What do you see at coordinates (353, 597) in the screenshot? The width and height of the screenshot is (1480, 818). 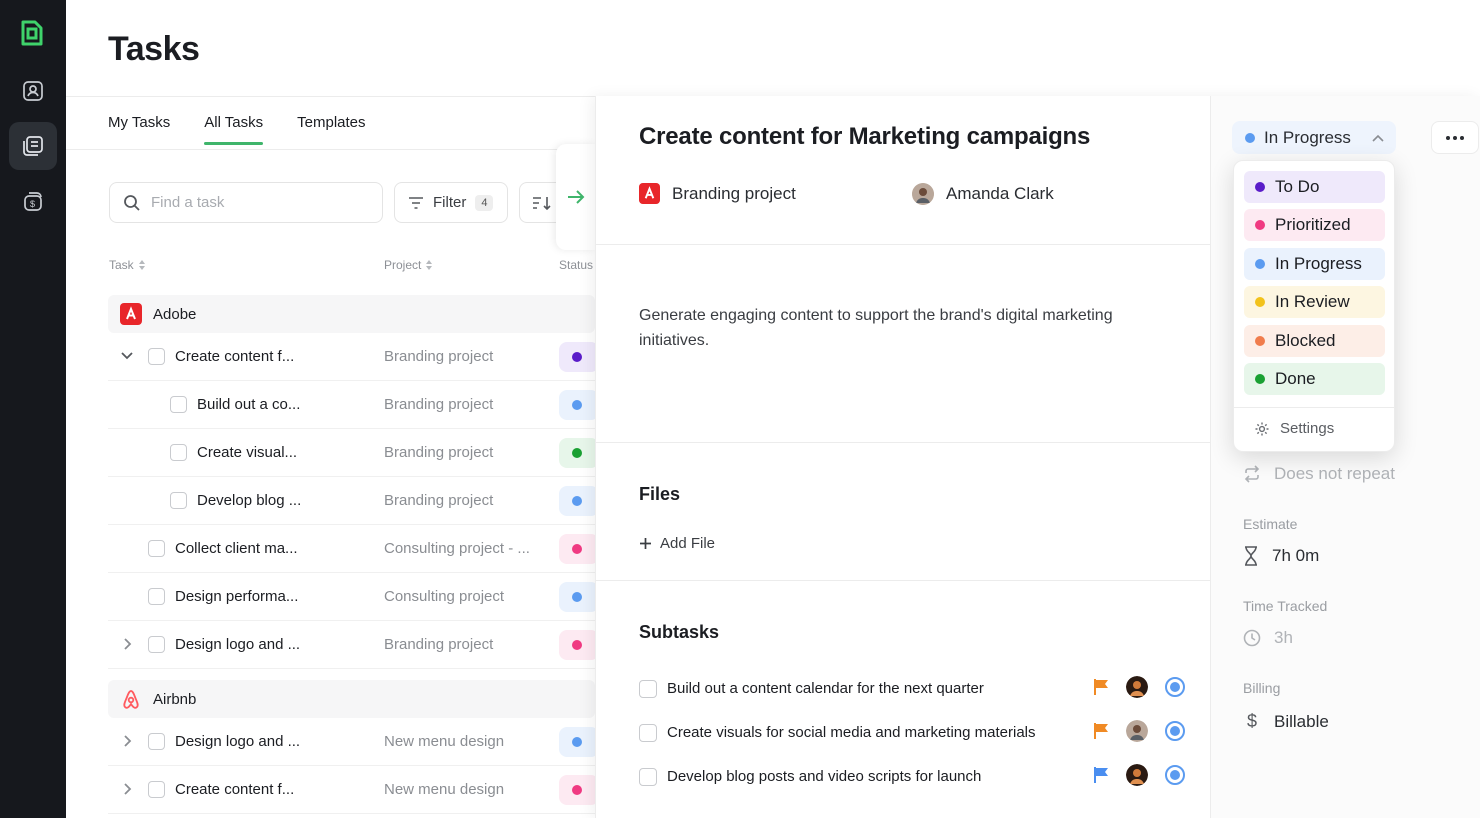 I see `table-row: Design performa... Consulting project` at bounding box center [353, 597].